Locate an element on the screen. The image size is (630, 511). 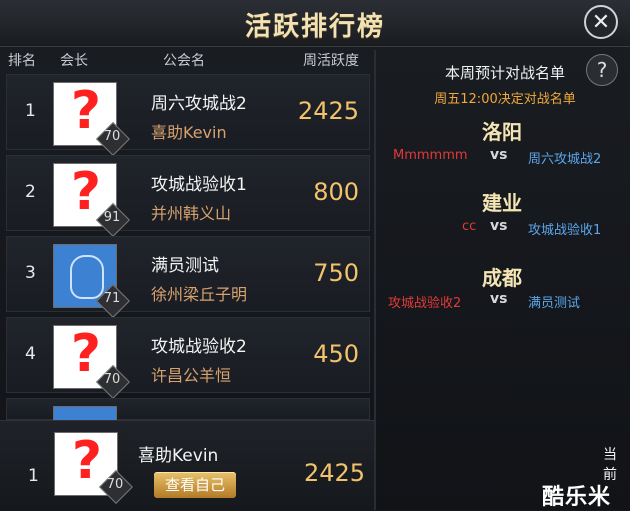
defender-name: 攻城战验收1 is located at coordinates (565, 230).